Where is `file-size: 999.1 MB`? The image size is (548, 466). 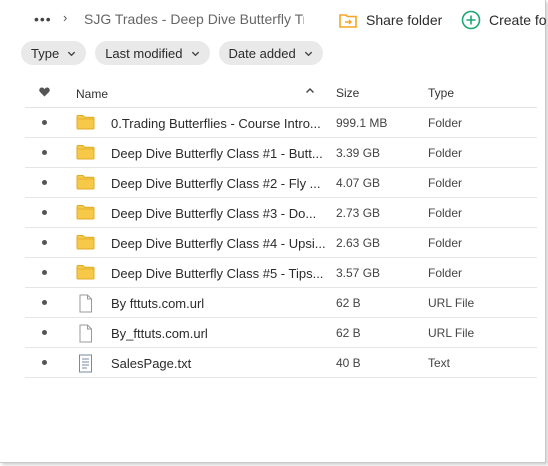
file-size: 999.1 MB is located at coordinates (362, 123).